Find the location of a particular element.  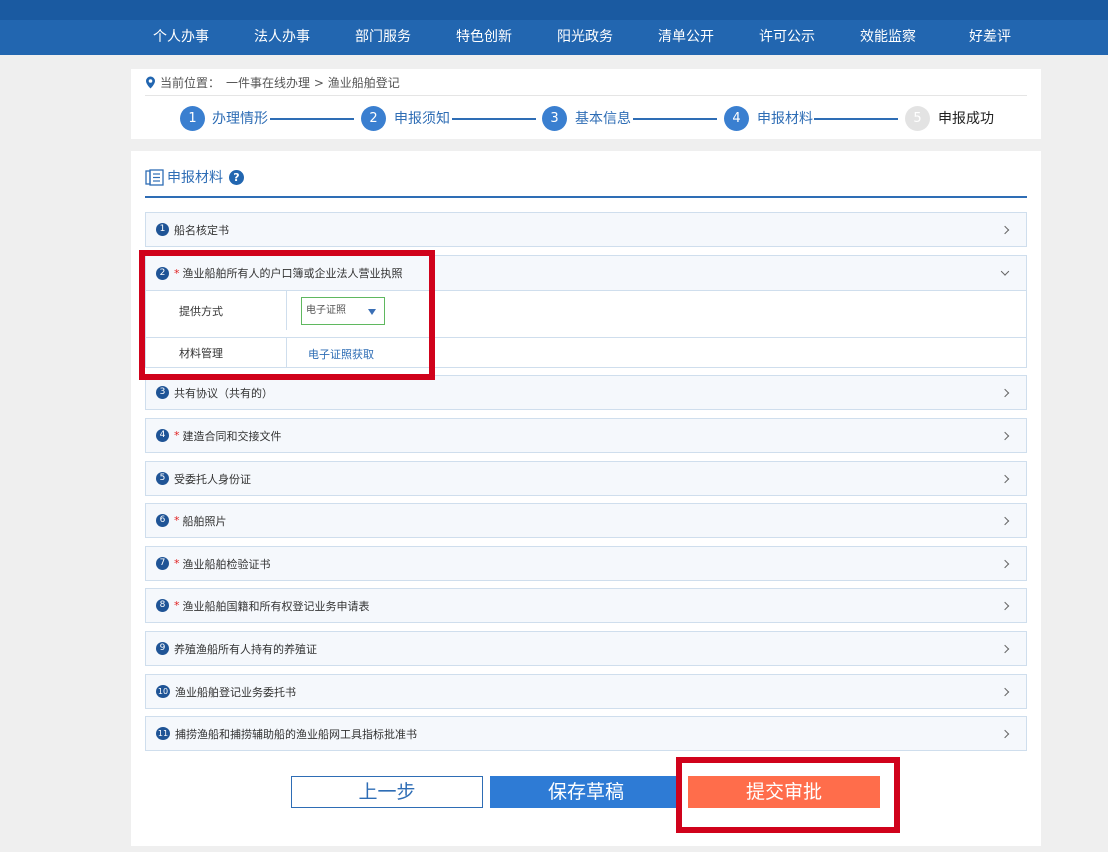

material-name: 建造合同和交接文件 is located at coordinates (232, 436).